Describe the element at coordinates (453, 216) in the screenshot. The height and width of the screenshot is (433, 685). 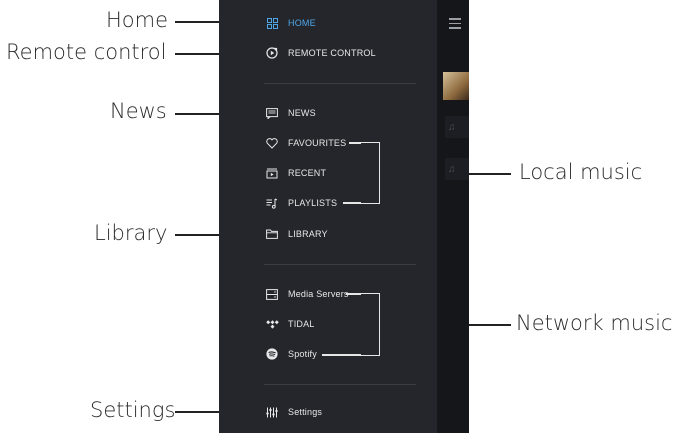
I see `main-content-peek: ♫ ♫` at that location.